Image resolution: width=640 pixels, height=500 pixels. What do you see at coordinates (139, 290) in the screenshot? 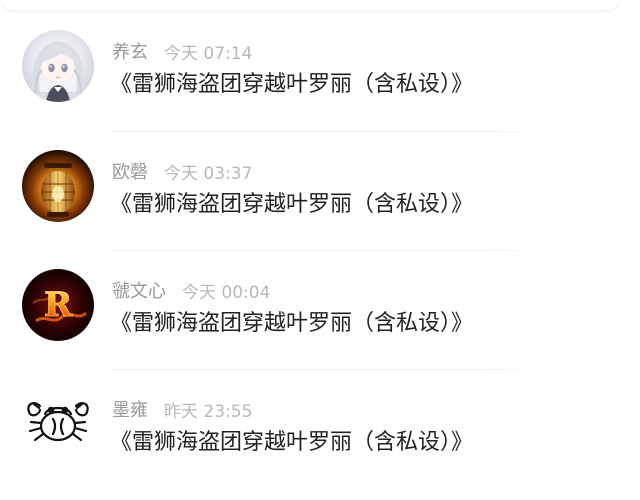
I see `username: 虢文心` at bounding box center [139, 290].